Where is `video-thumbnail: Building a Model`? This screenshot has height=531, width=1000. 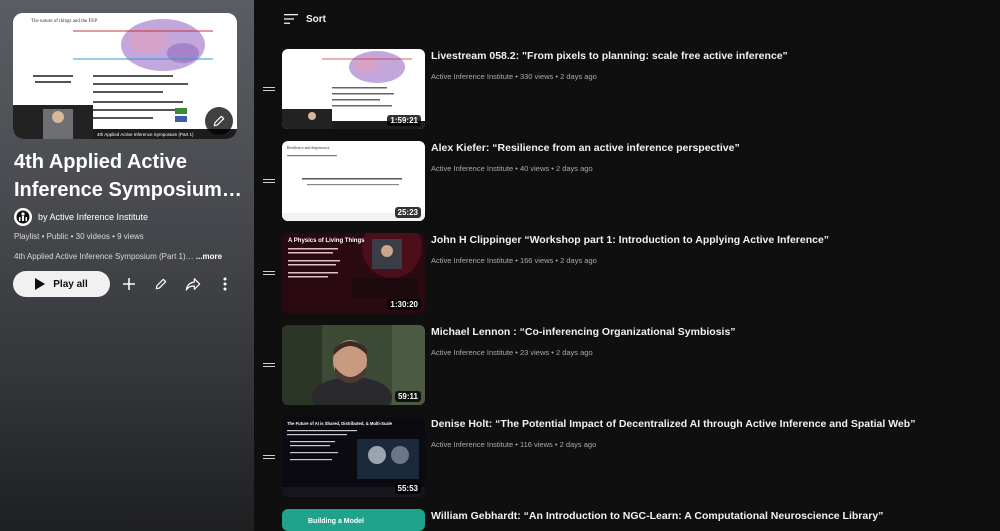
video-thumbnail: Building a Model is located at coordinates (353, 520).